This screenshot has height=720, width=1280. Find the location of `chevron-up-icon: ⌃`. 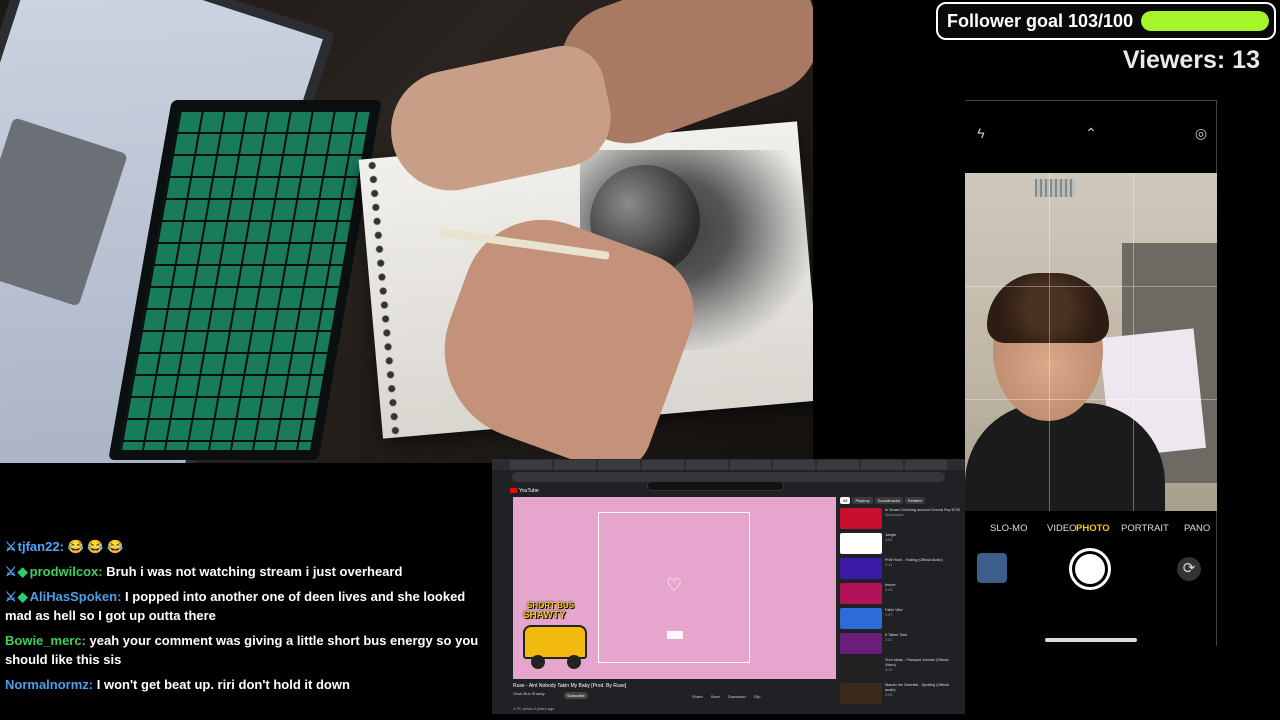

chevron-up-icon: ⌃ is located at coordinates (1091, 133).